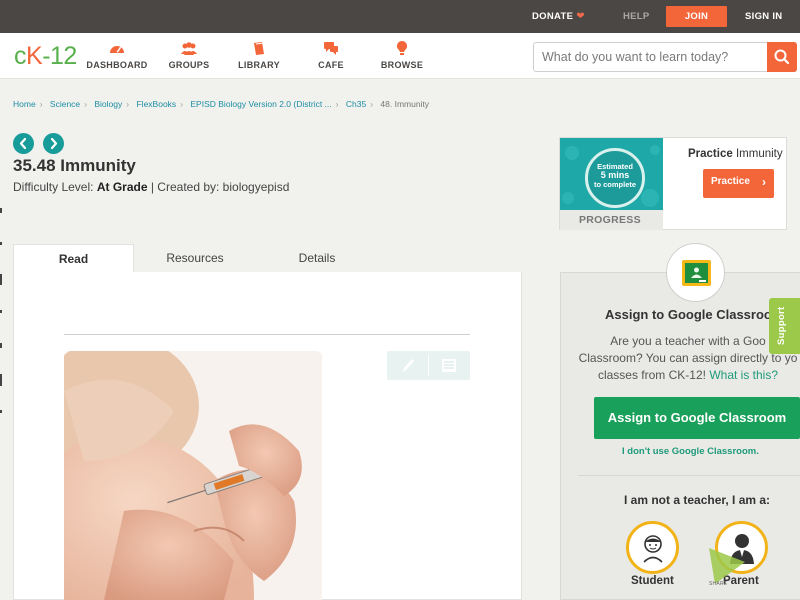 Image resolution: width=800 pixels, height=600 pixels. What do you see at coordinates (331, 48) in the screenshot?
I see `cafe-icon` at bounding box center [331, 48].